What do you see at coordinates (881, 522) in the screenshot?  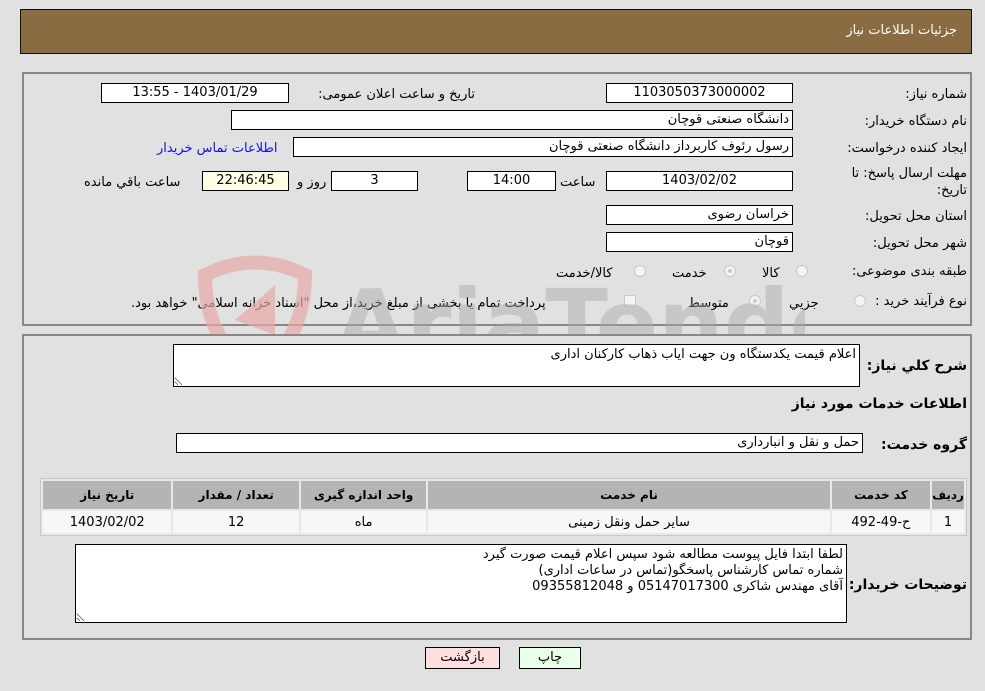 I see `cell-service-code: ح-49-492` at bounding box center [881, 522].